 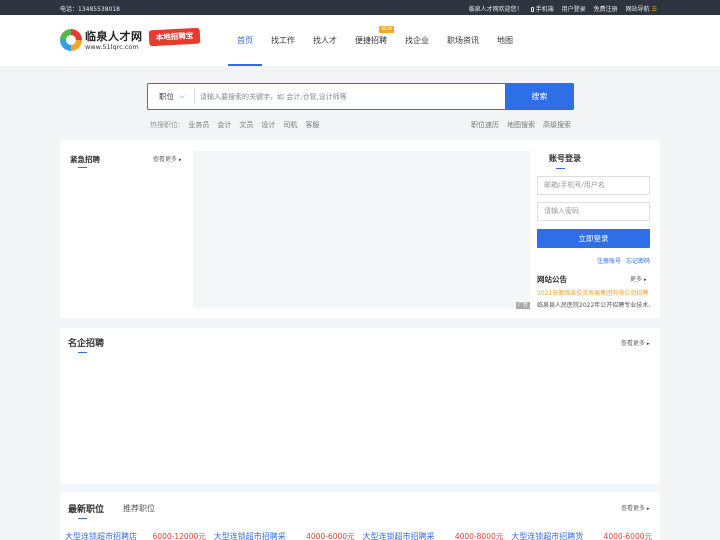 What do you see at coordinates (593, 211) in the screenshot?
I see `password-field: 请输入密码` at bounding box center [593, 211].